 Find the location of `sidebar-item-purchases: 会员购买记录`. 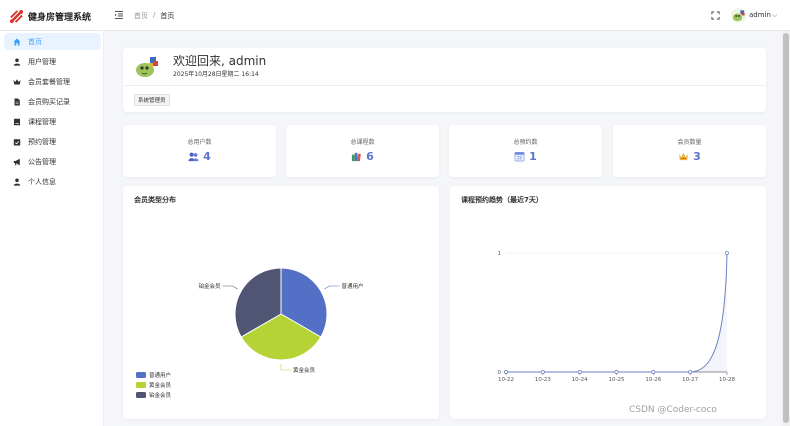

sidebar-item-purchases: 会员购买记录 is located at coordinates (52, 101).